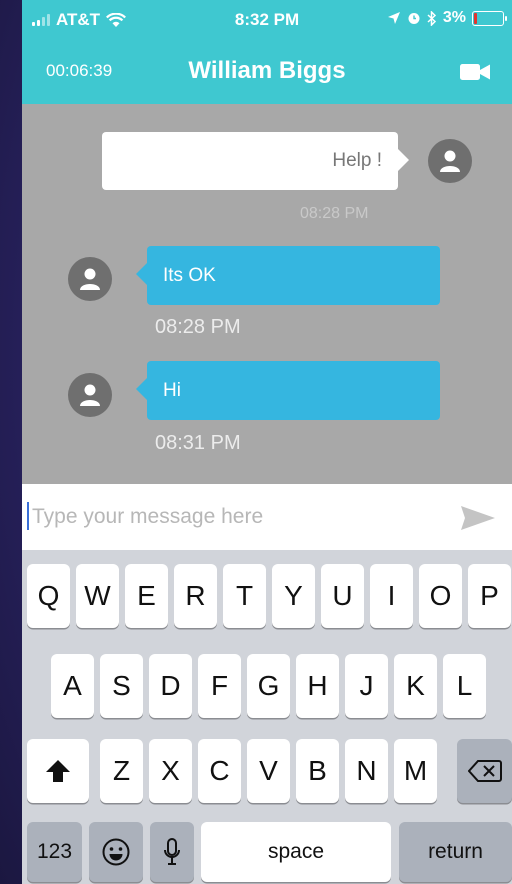 The height and width of the screenshot is (884, 512). Describe the element at coordinates (267, 52) in the screenshot. I see `app-header: AT&T 8:32 PM 3% 00:06:39 William Biggs` at that location.